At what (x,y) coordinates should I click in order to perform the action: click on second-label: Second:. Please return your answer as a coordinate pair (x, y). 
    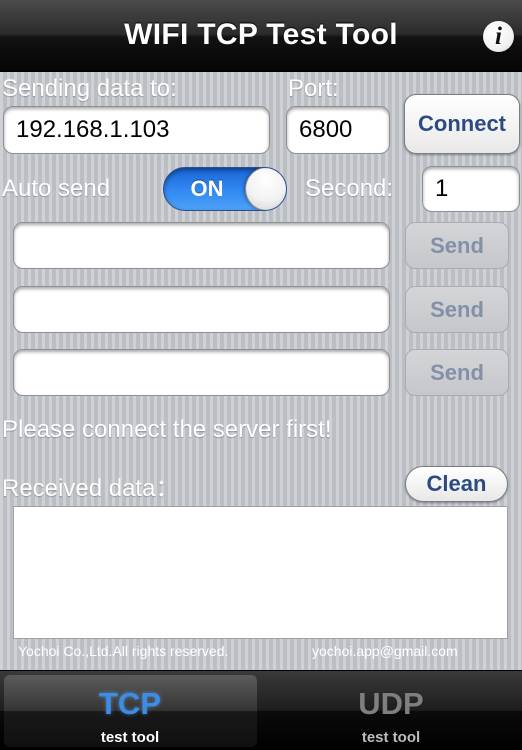
    Looking at the image, I should click on (349, 188).